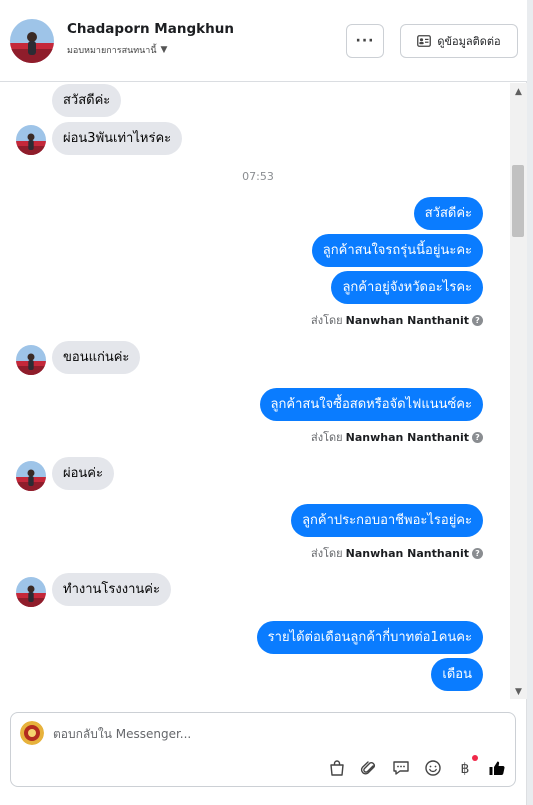 Image resolution: width=533 pixels, height=805 pixels. What do you see at coordinates (397, 250) in the screenshot?
I see `outgoing-message: ลูกค้าสนใจรถรุ่นนี้อยู่นะคะ` at bounding box center [397, 250].